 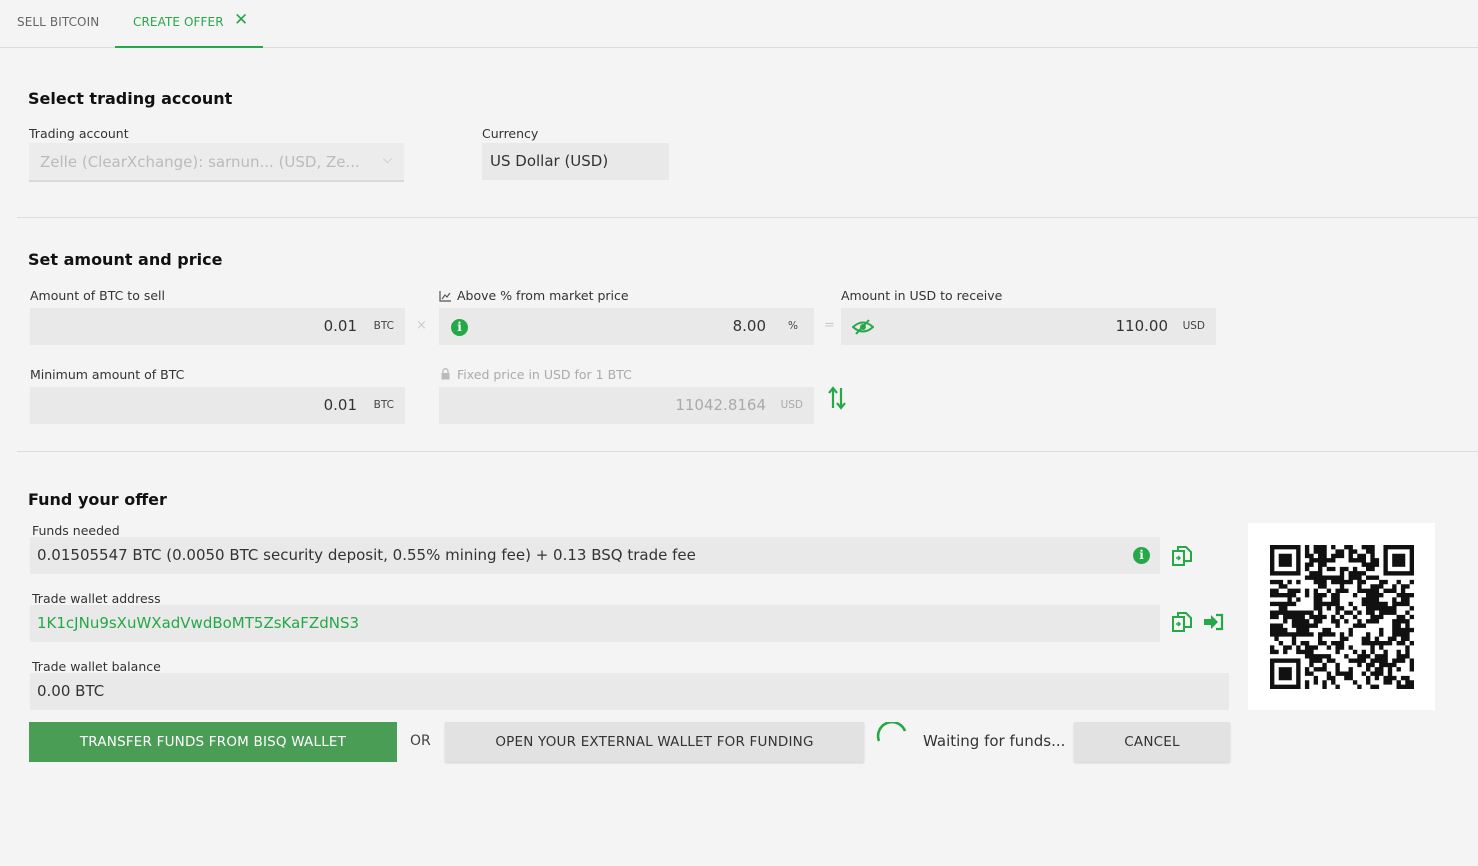 What do you see at coordinates (107, 374) in the screenshot?
I see `min-amount-label: Minimum amount of BTC` at bounding box center [107, 374].